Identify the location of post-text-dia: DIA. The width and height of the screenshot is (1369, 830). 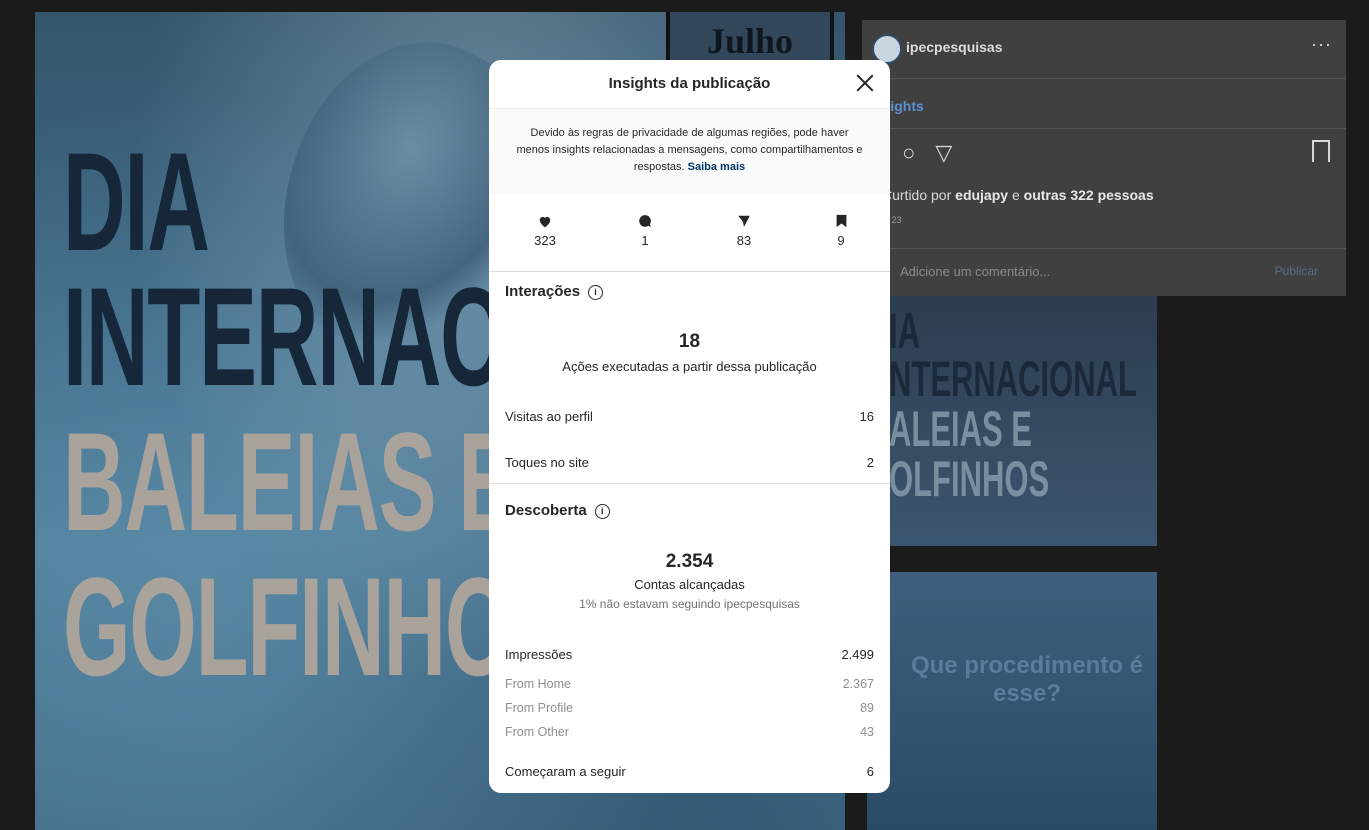
(136, 201).